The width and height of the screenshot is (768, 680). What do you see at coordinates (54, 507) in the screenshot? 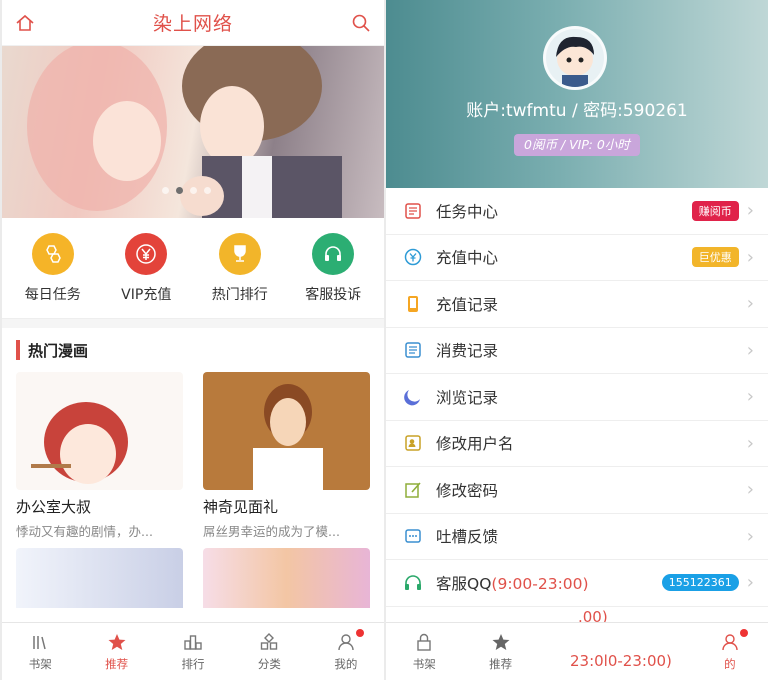
I see `comic-title: 办公室大叔` at bounding box center [54, 507].